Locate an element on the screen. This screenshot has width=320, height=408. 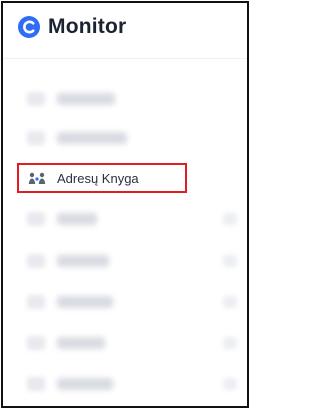
sidebar-item-address-book: Adresų Knyga is located at coordinates (102, 178).